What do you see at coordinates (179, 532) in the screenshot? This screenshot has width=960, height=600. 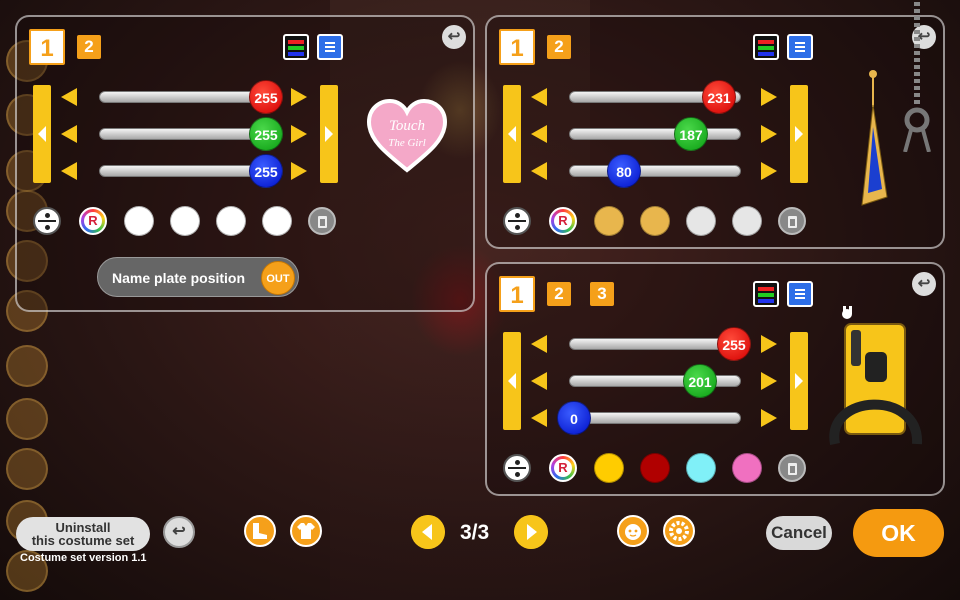 I see `reset-costume-icon: ↩` at bounding box center [179, 532].